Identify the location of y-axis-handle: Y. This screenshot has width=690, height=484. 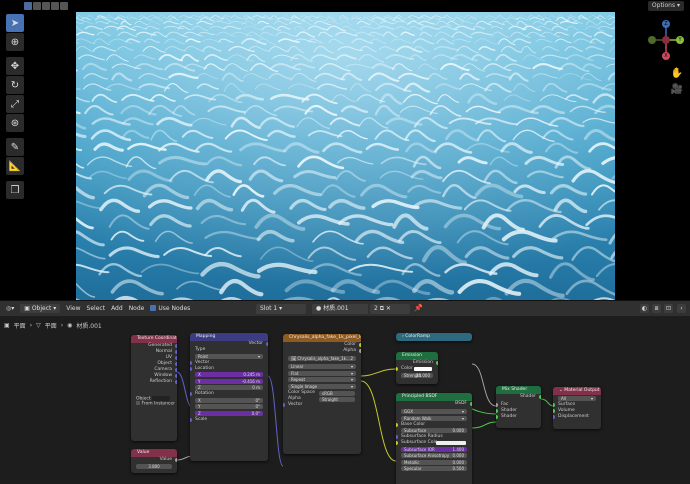
(680, 40).